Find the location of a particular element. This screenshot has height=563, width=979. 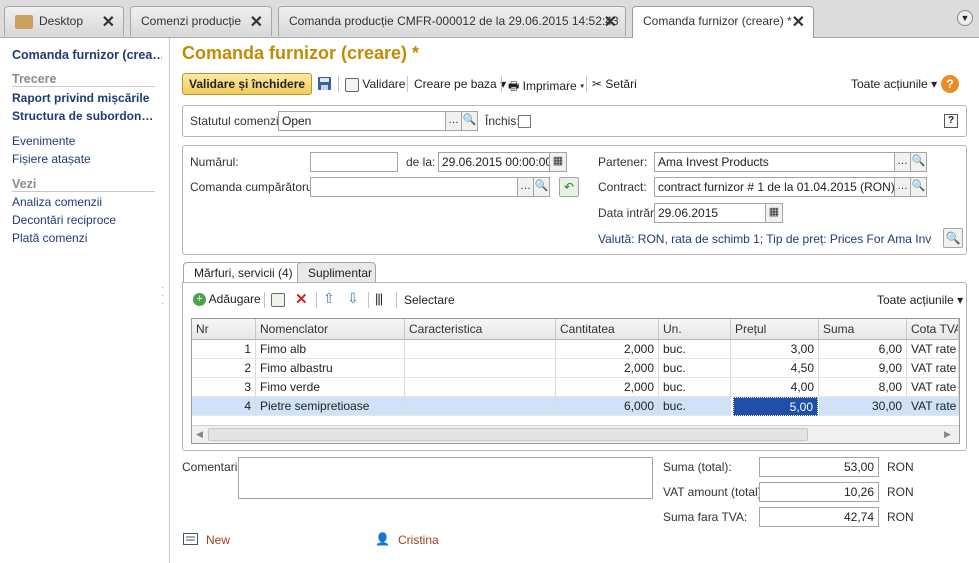

validate-close-button: Validare și închidere is located at coordinates (247, 84).